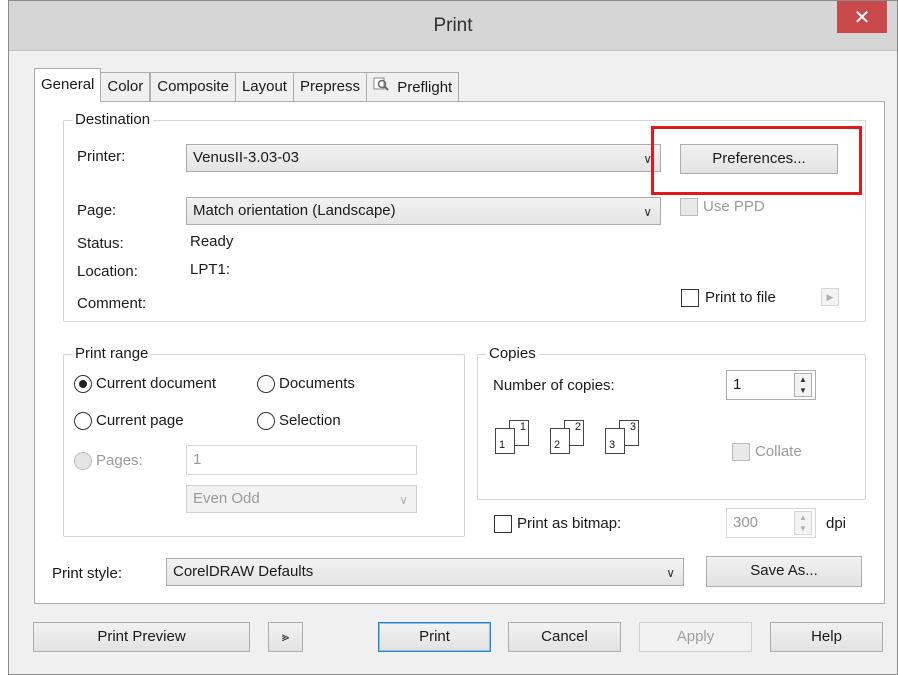  What do you see at coordinates (626, 438) in the screenshot?
I see `collate-copy-3-icon: 3 3` at bounding box center [626, 438].